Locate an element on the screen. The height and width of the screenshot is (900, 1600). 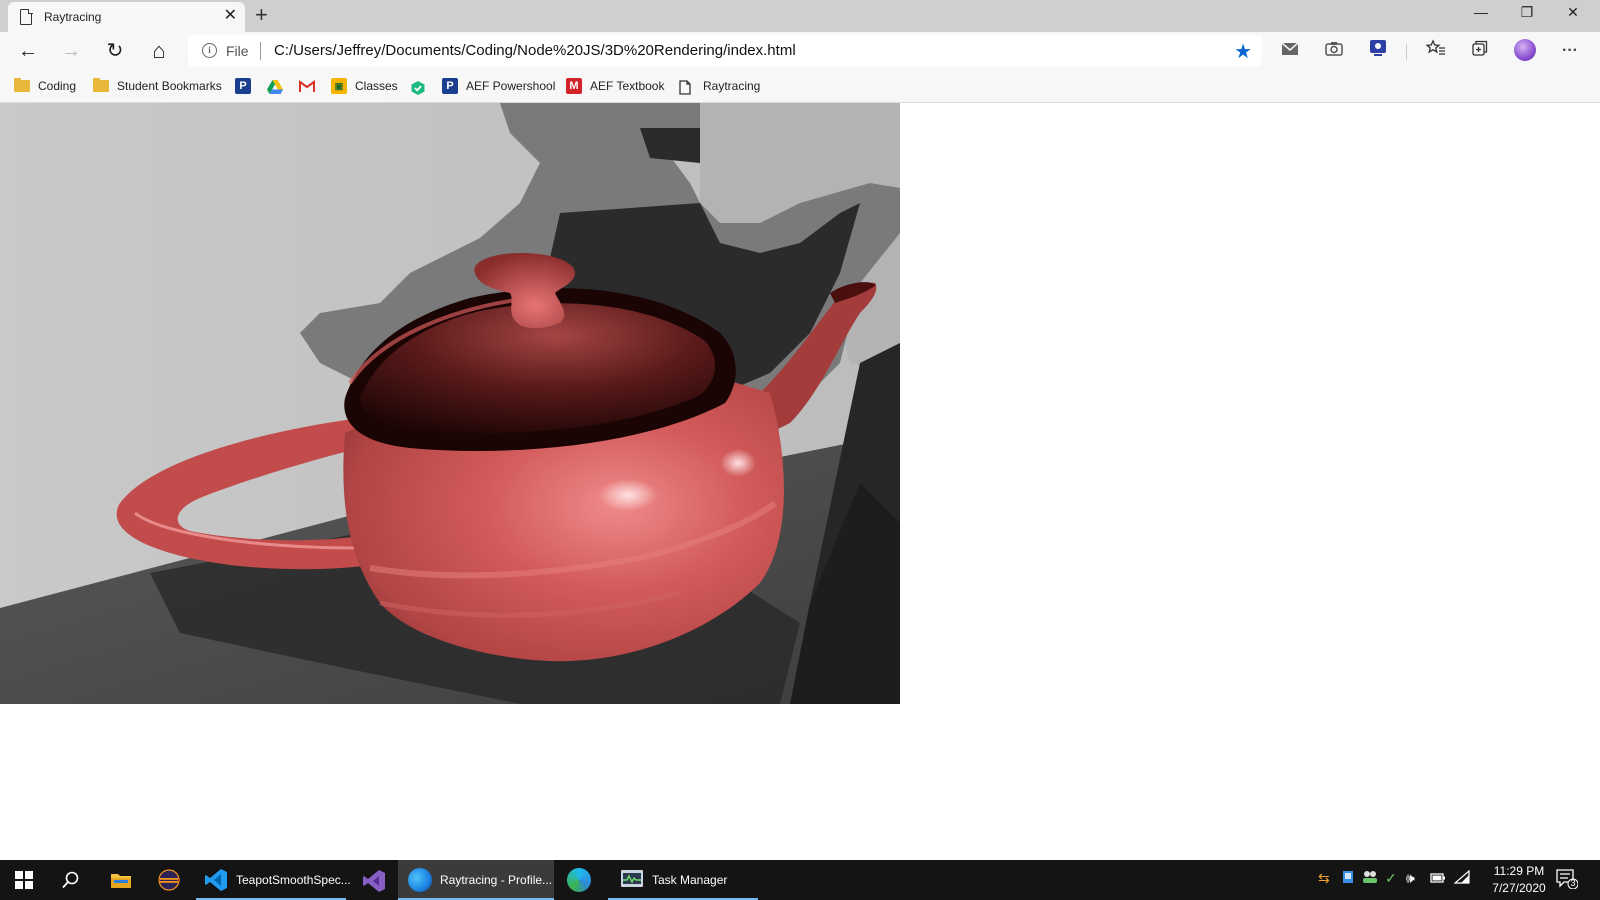
green-app-icon is located at coordinates (418, 87).